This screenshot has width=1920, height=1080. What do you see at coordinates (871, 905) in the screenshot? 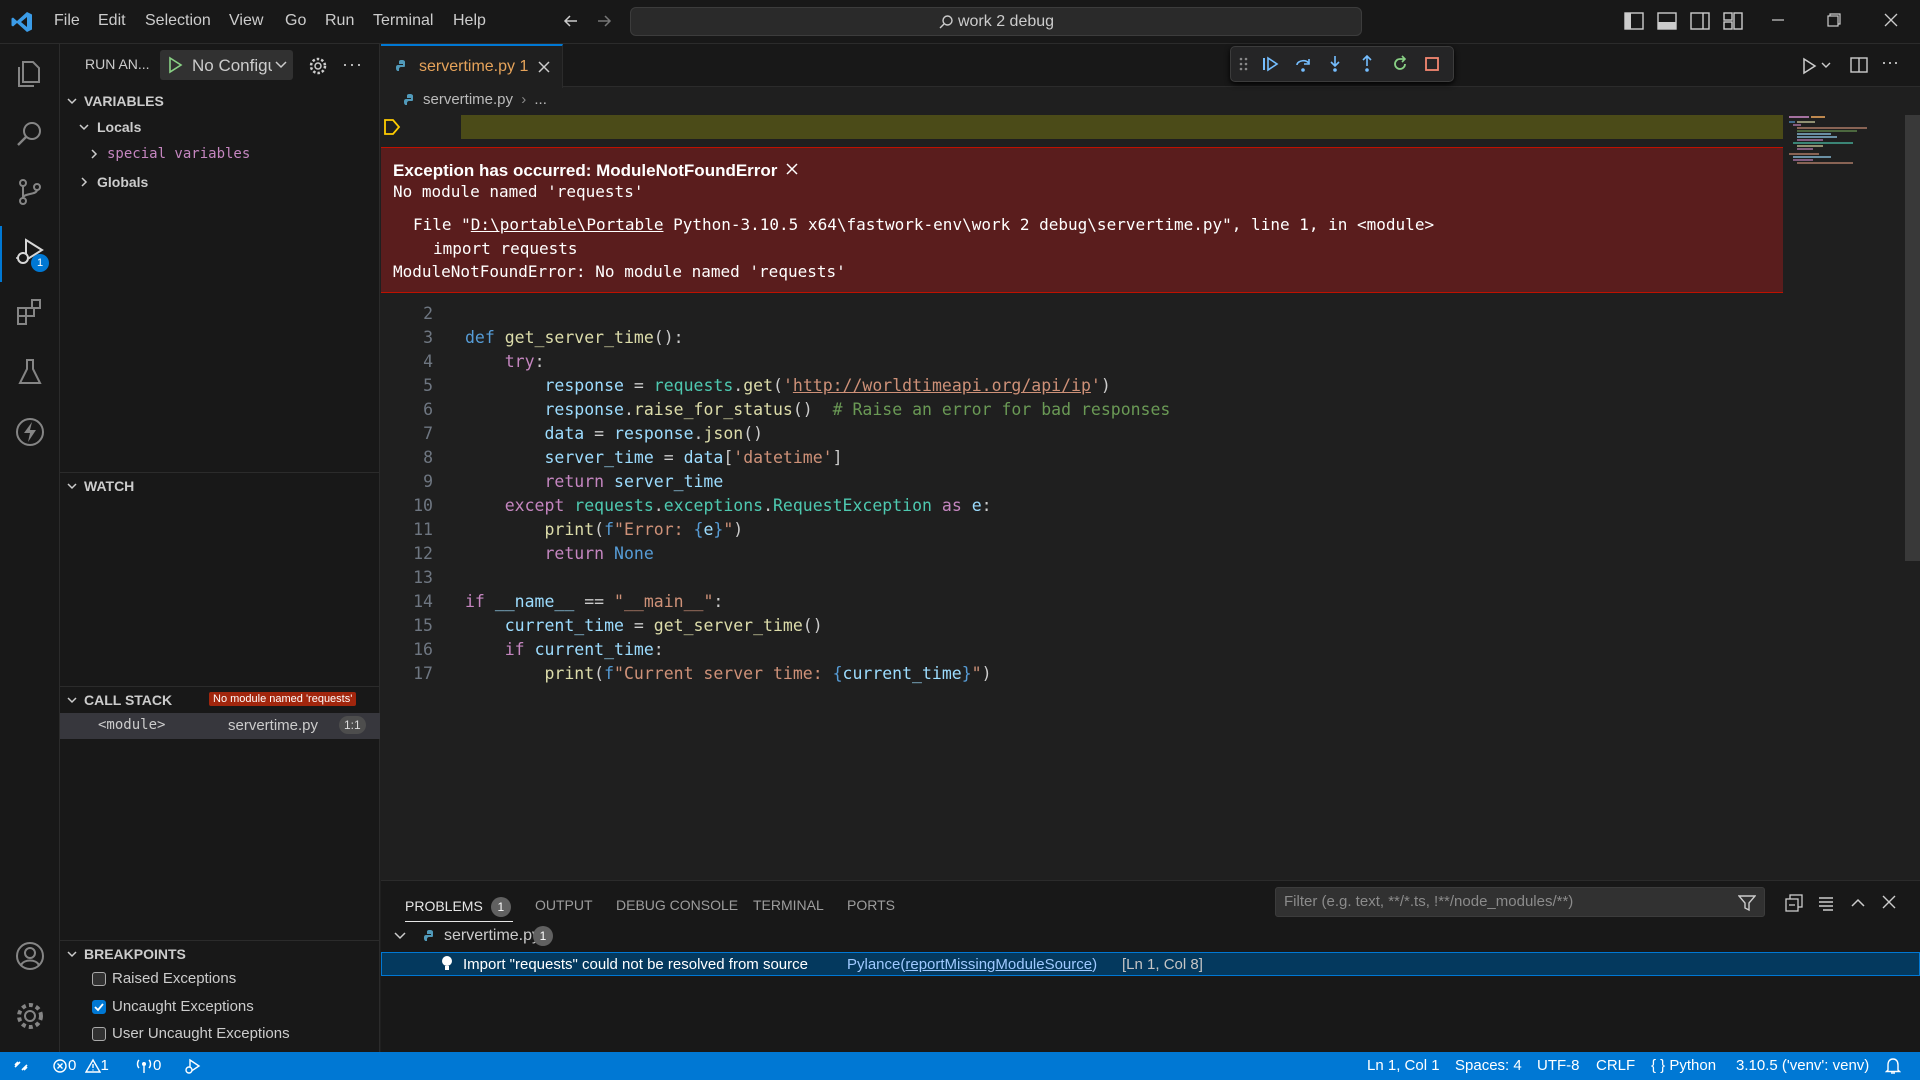
I see `tab-ports: PORTS` at bounding box center [871, 905].